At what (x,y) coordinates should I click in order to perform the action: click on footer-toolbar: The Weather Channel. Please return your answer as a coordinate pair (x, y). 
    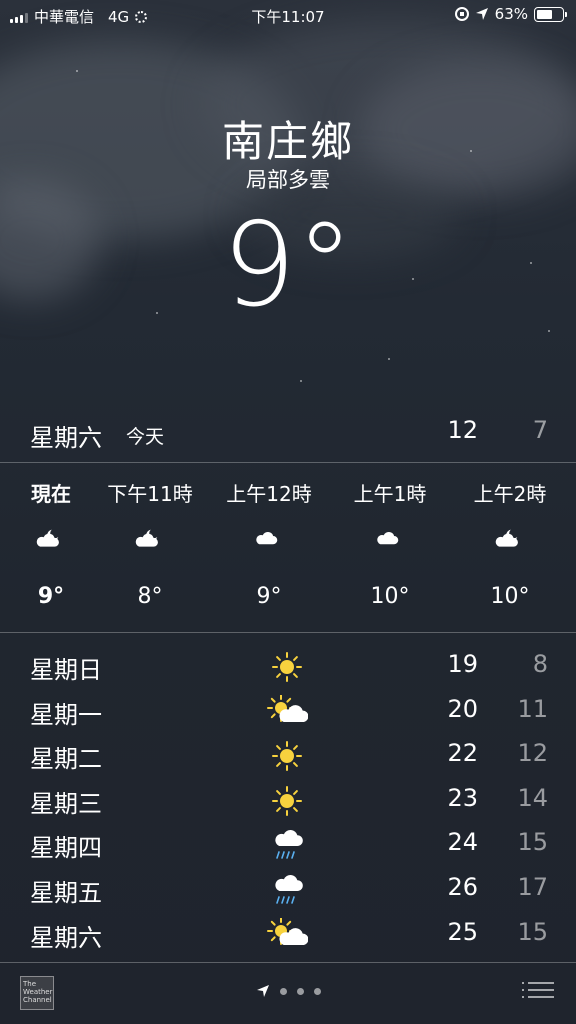
    Looking at the image, I should click on (288, 993).